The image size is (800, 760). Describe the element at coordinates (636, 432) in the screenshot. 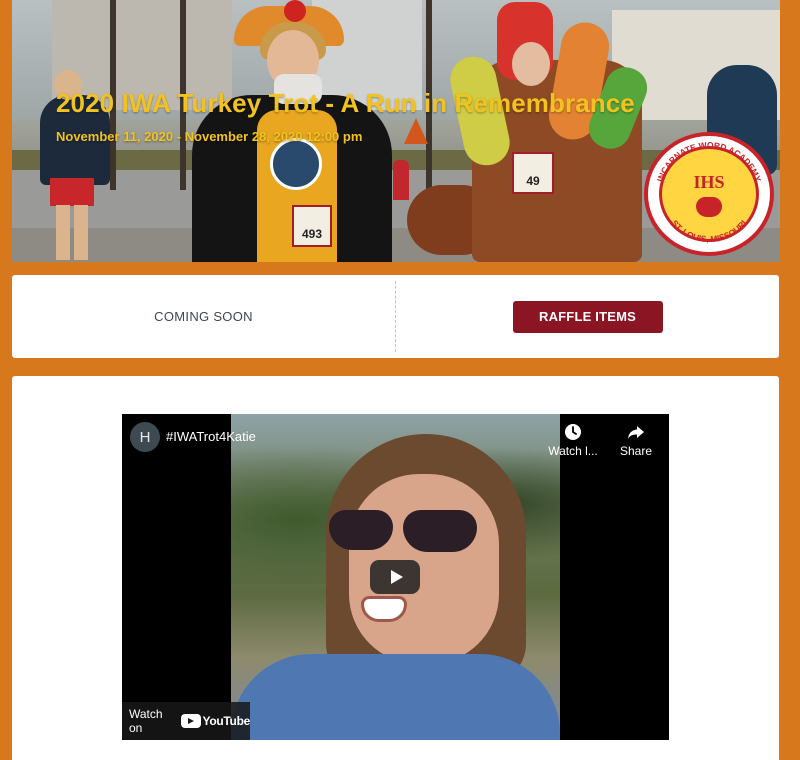

I see `share-icon` at that location.